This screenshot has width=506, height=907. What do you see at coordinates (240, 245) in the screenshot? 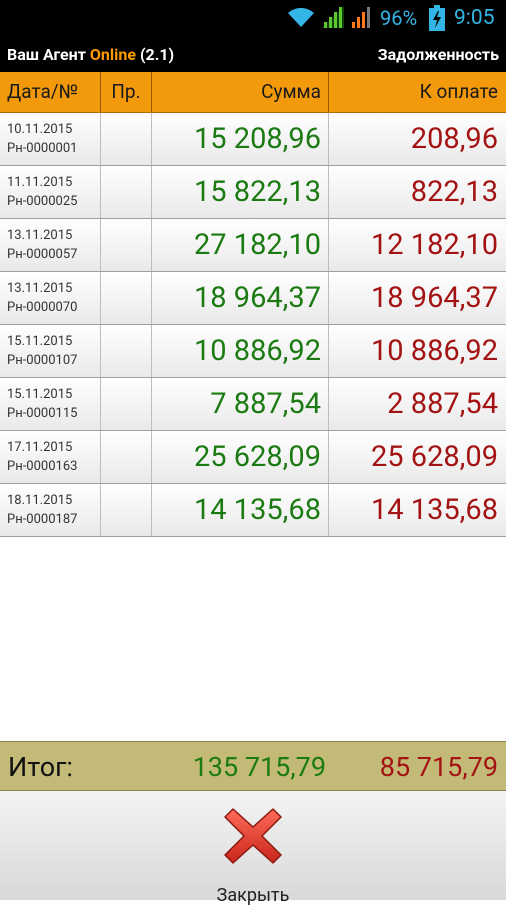
I see `sum-cell: 27 182,10` at bounding box center [240, 245].